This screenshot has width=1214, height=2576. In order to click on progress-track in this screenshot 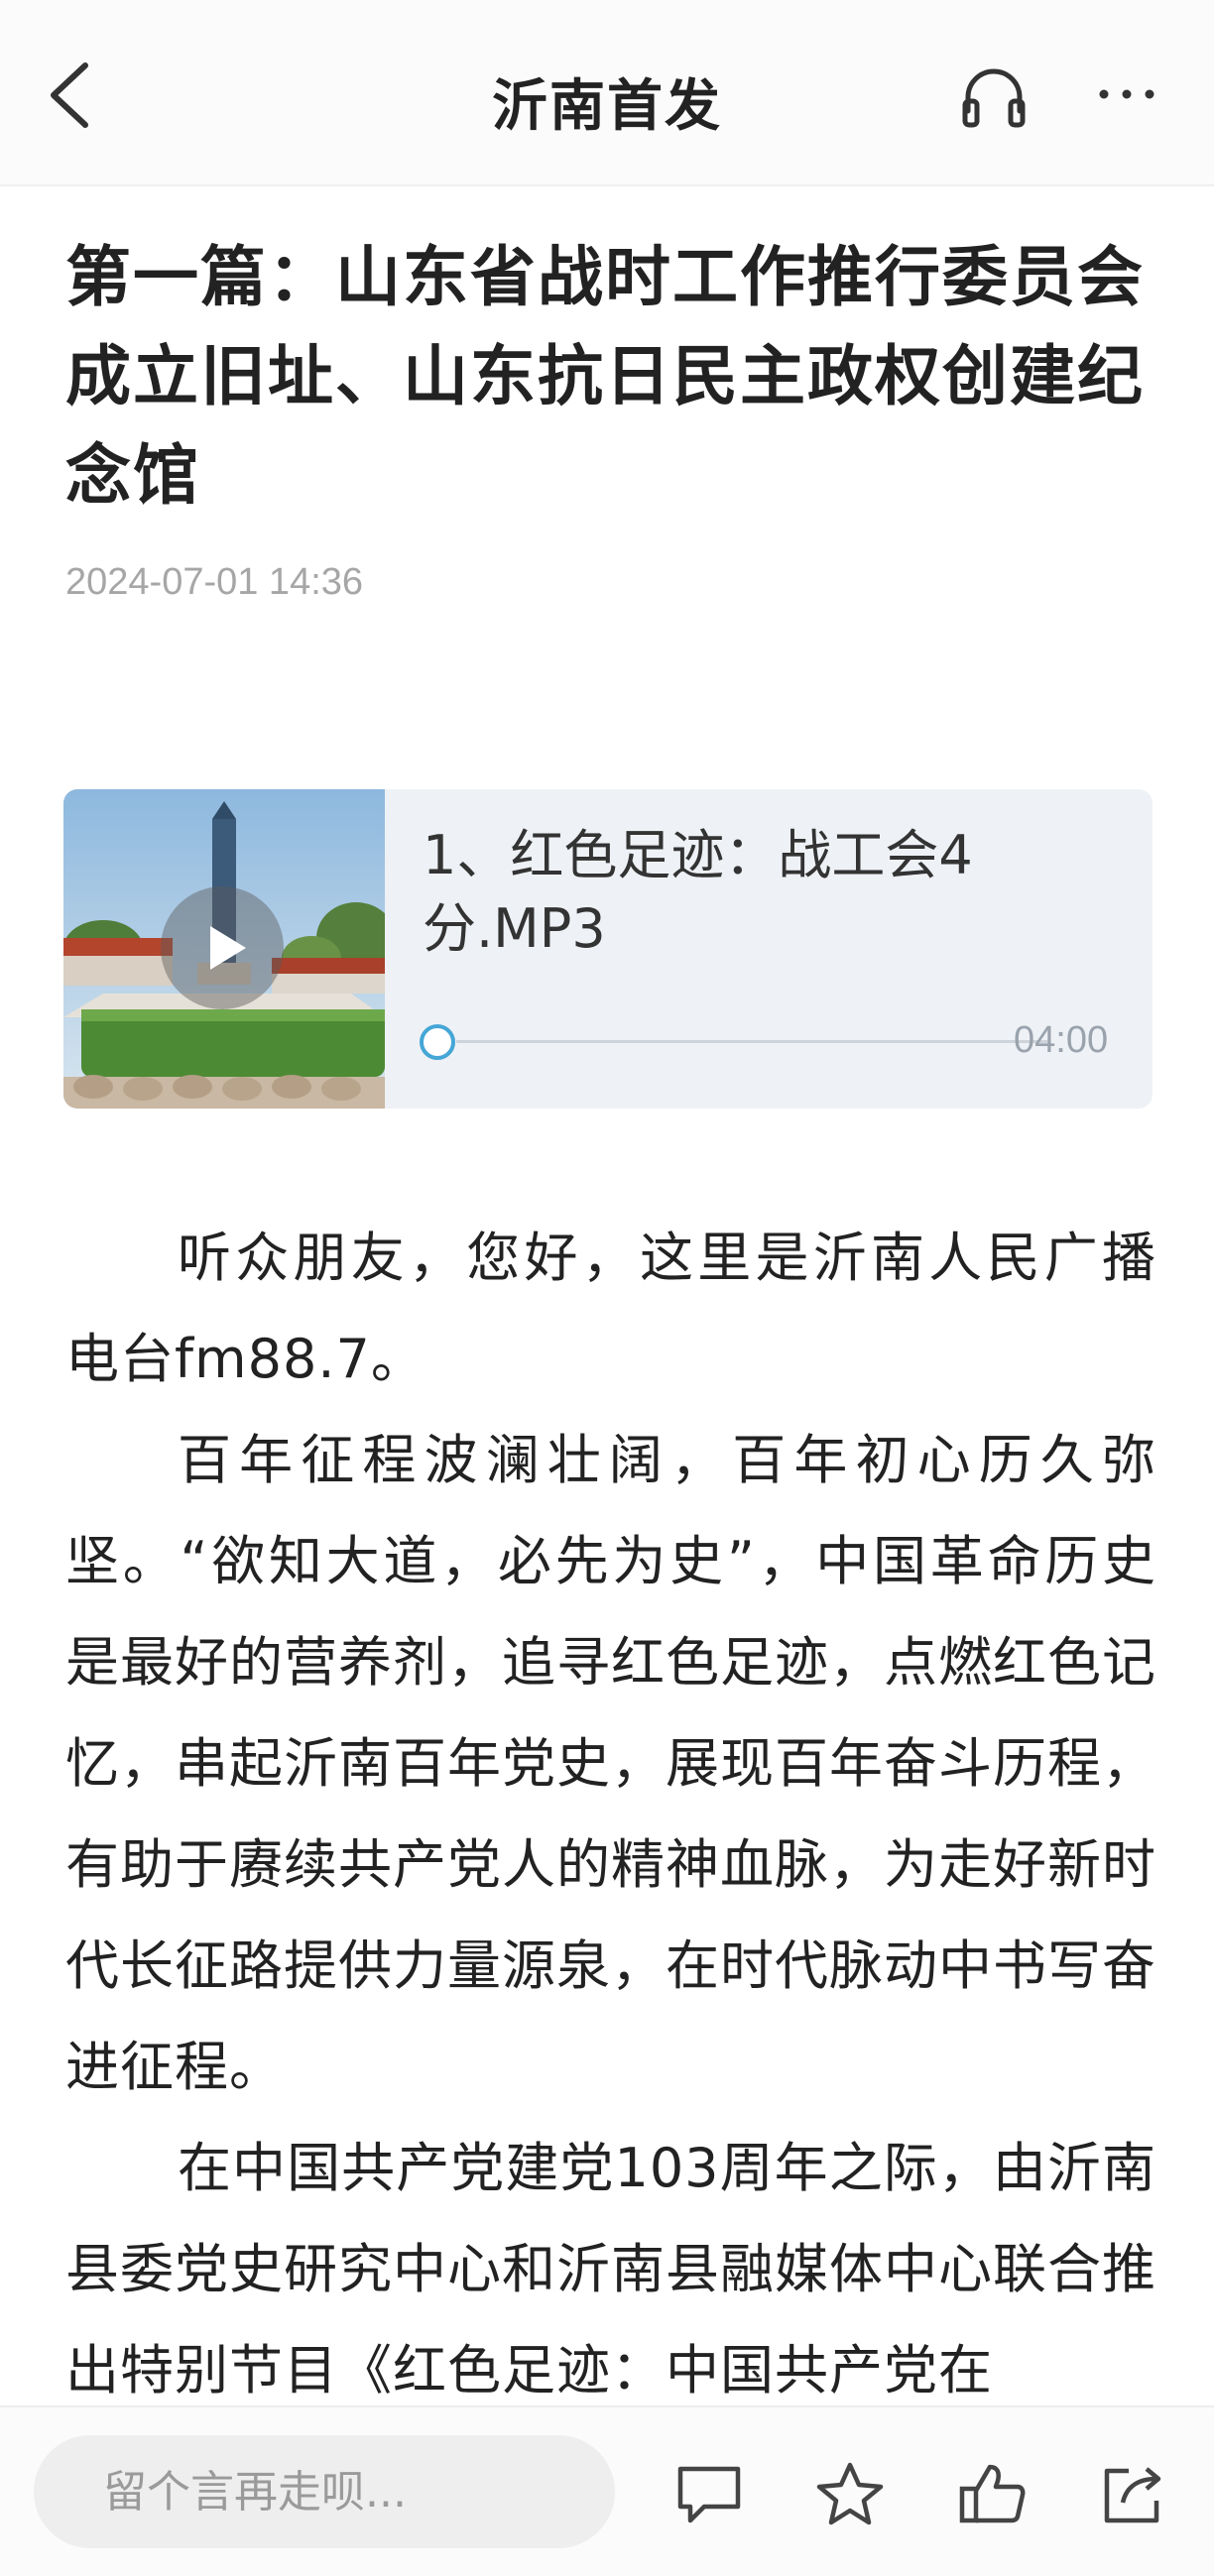, I will do `click(752, 1042)`.